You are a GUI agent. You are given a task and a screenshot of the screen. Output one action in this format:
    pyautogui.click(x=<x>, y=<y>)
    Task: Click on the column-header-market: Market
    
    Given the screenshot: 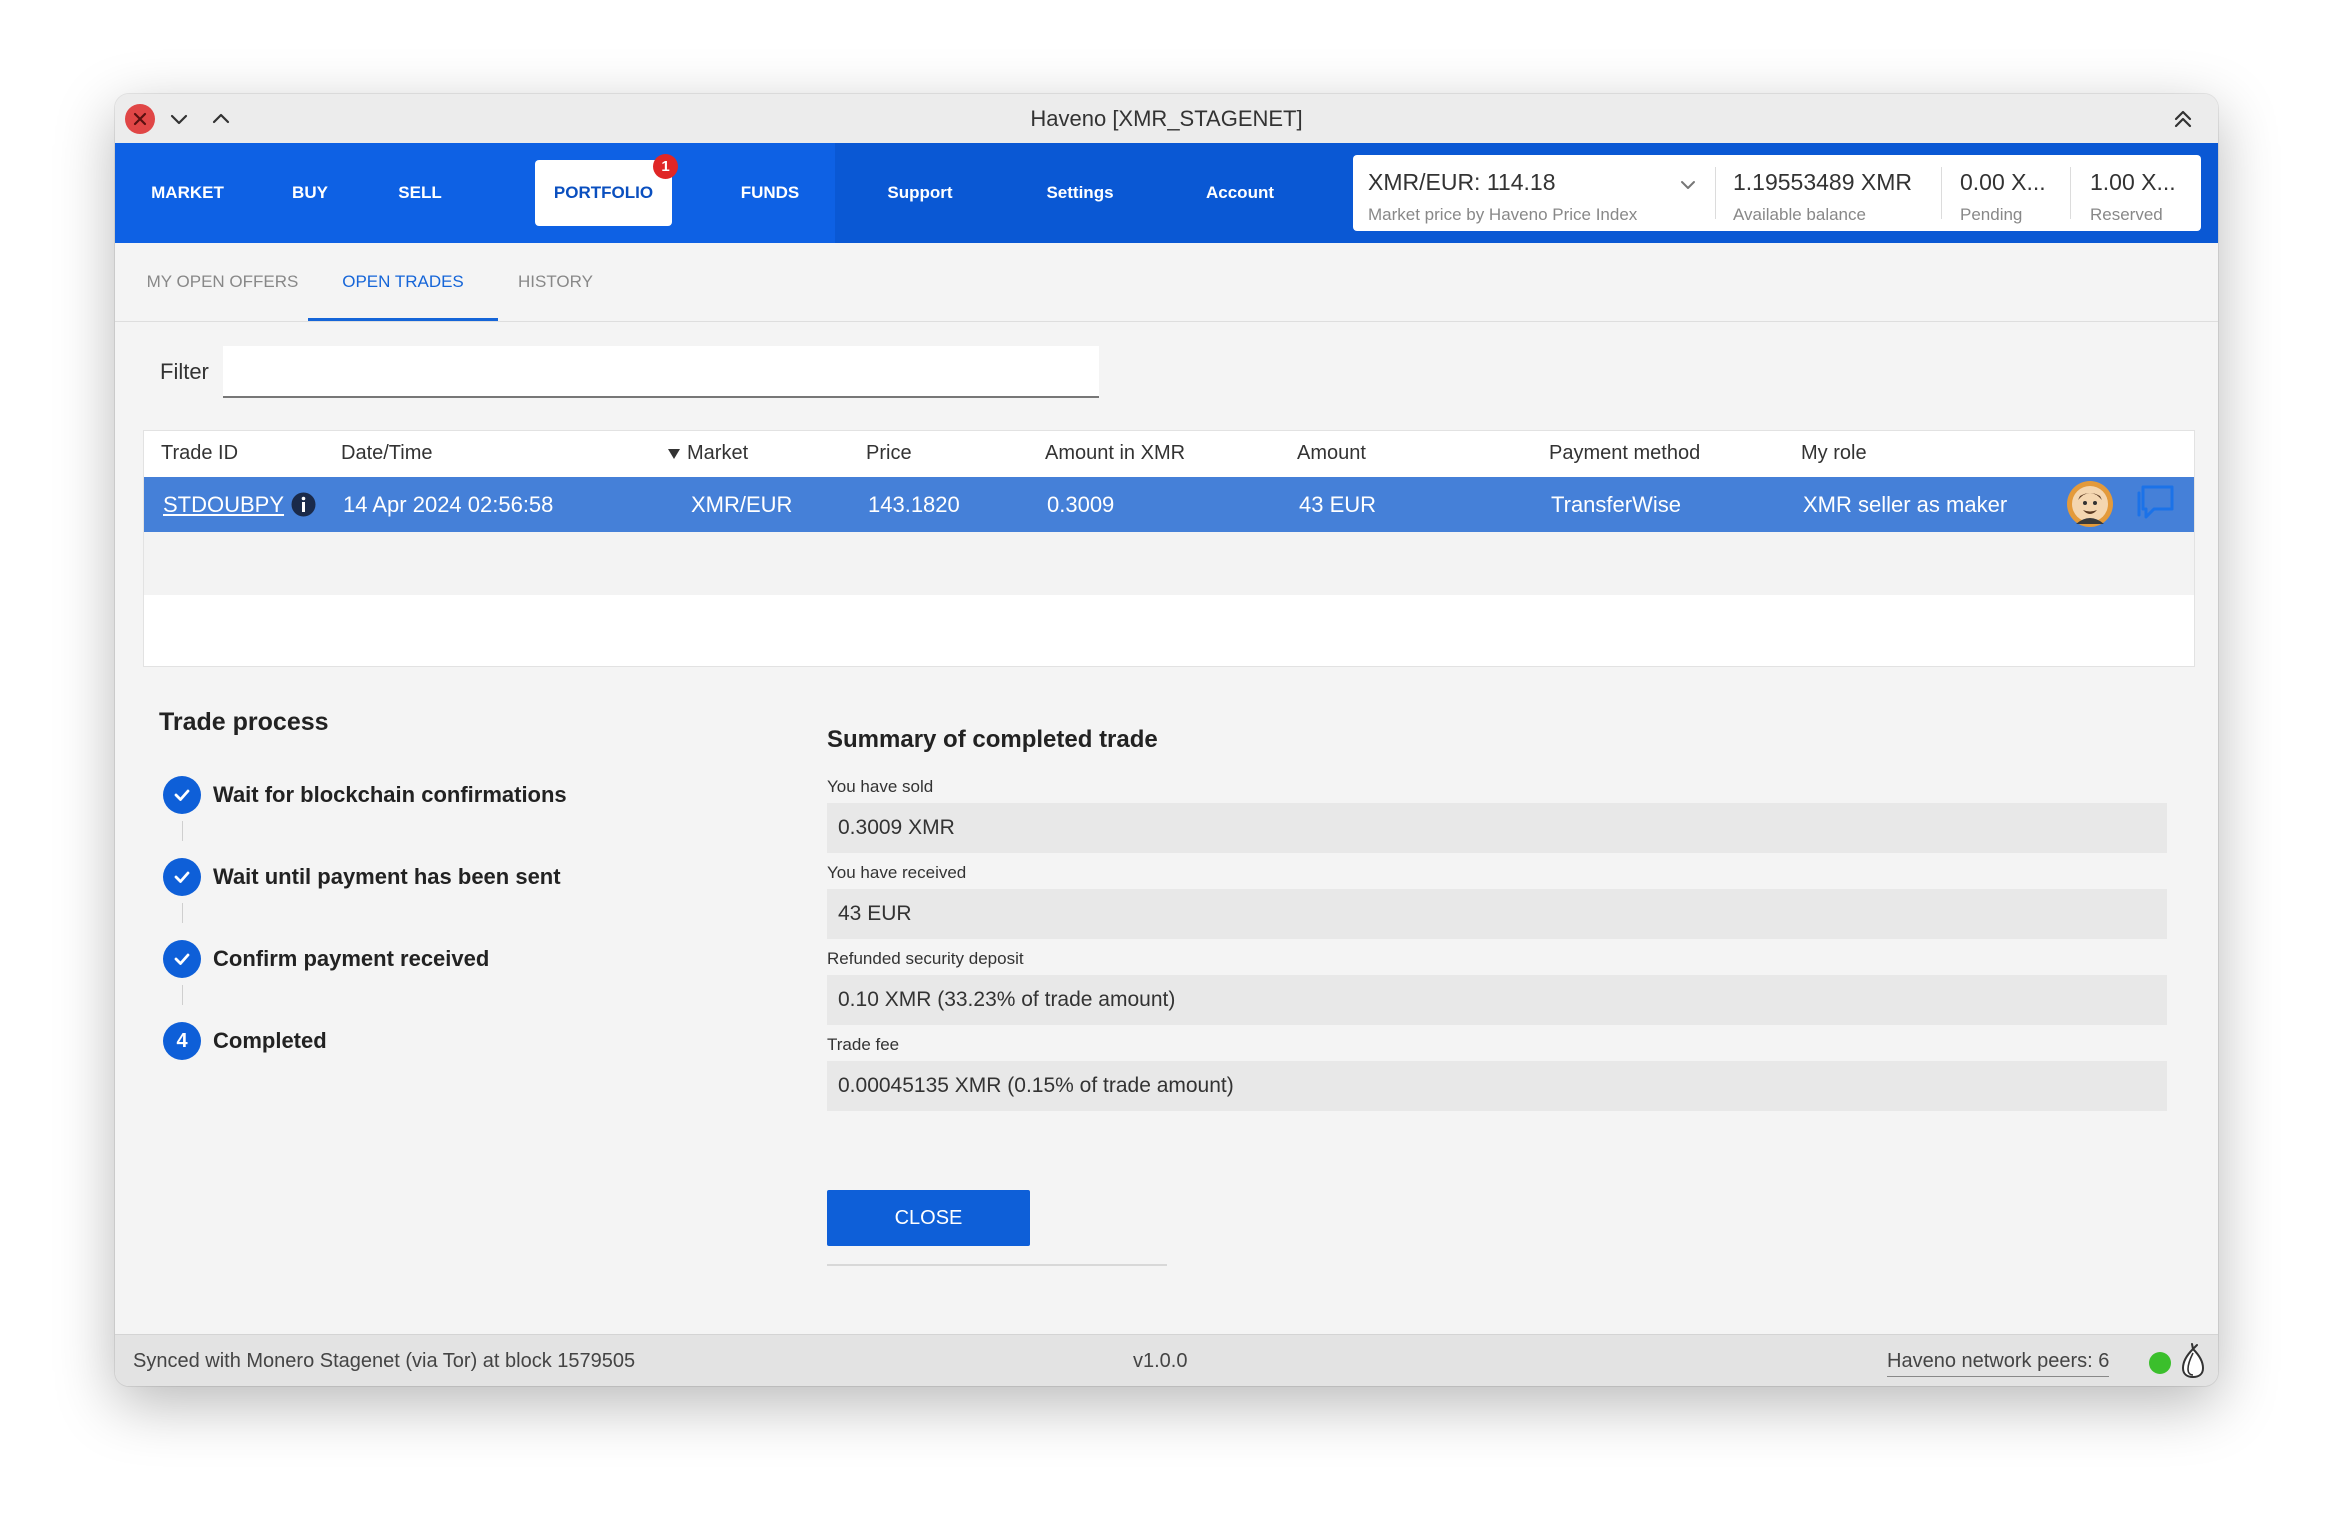 What is the action you would take?
    pyautogui.click(x=707, y=453)
    